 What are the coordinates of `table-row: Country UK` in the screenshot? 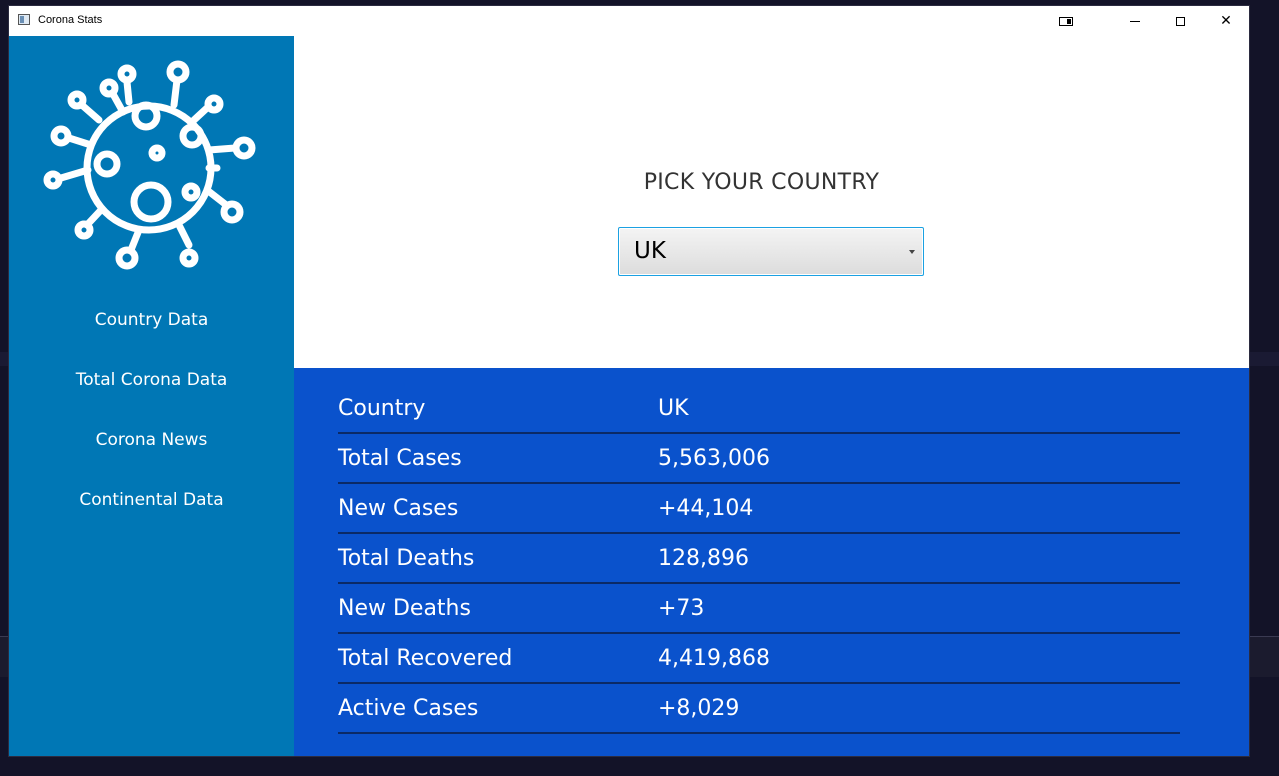 It's located at (759, 408).